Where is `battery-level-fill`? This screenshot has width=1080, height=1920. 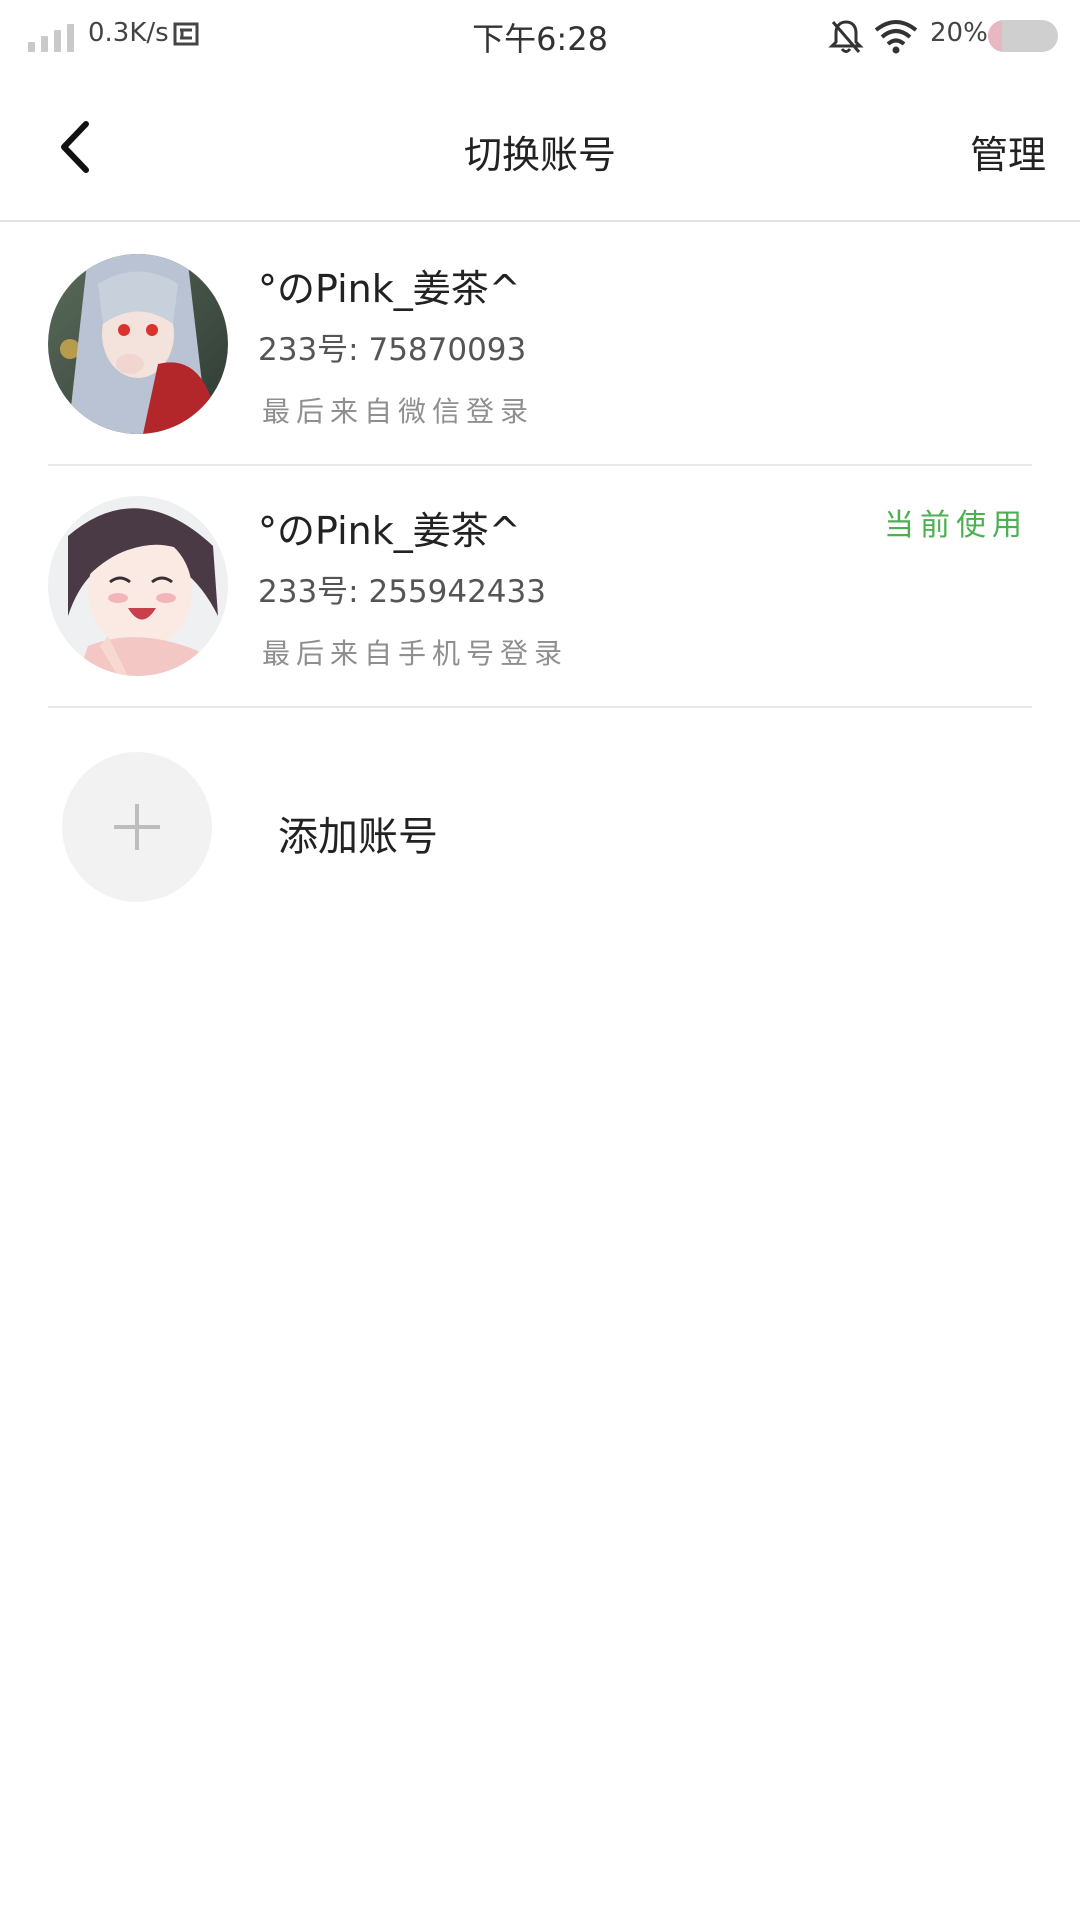
battery-level-fill is located at coordinates (995, 36).